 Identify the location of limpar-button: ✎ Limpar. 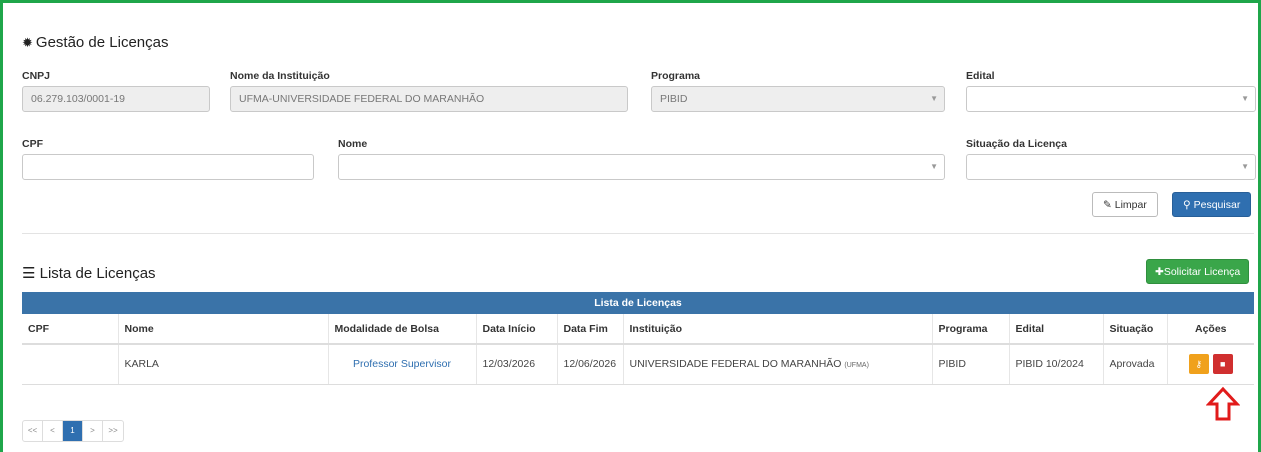
(1125, 204).